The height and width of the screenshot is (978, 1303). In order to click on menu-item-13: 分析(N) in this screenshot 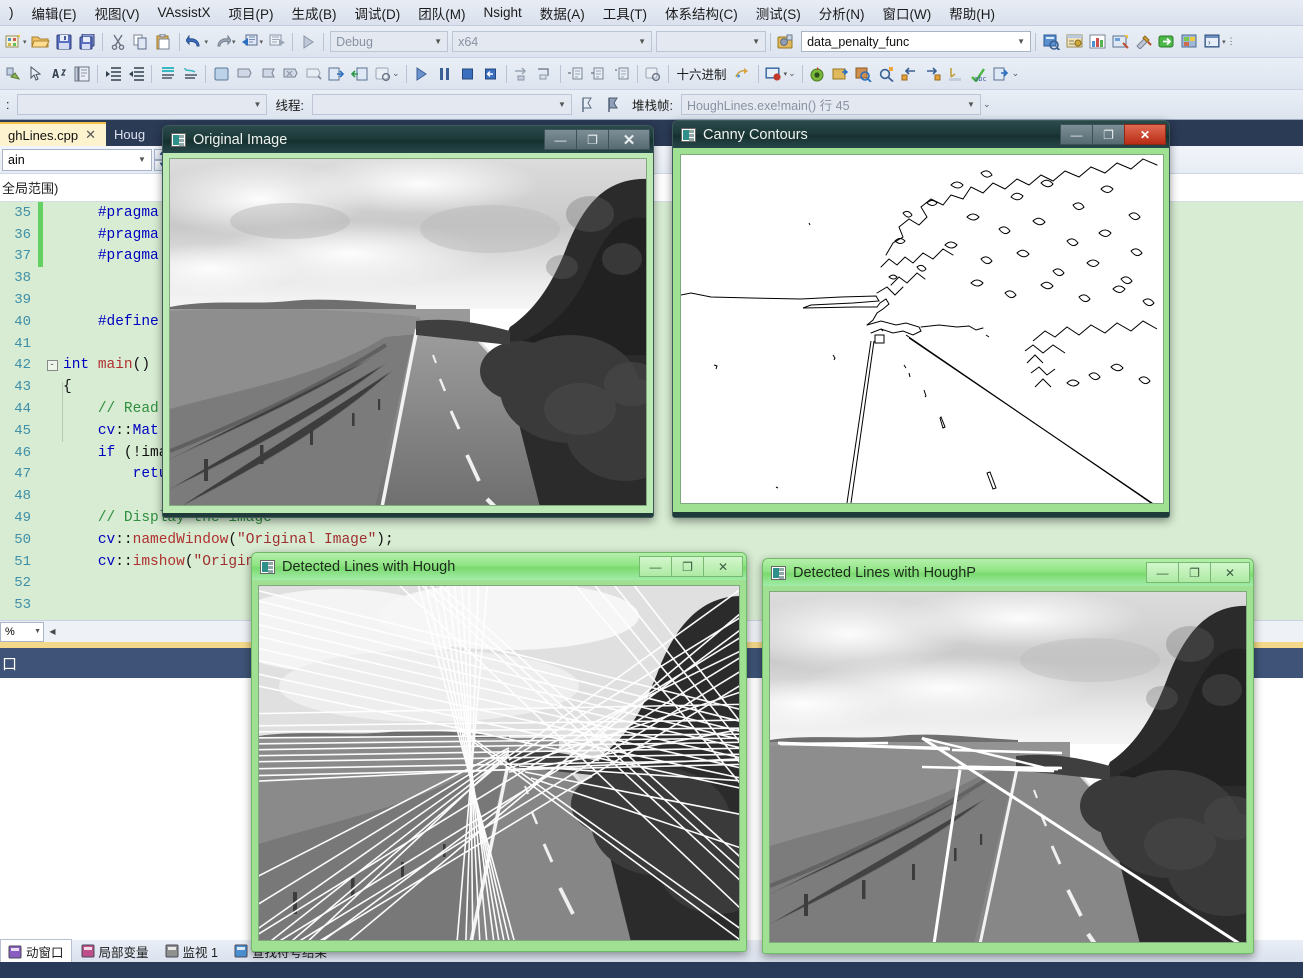, I will do `click(842, 13)`.